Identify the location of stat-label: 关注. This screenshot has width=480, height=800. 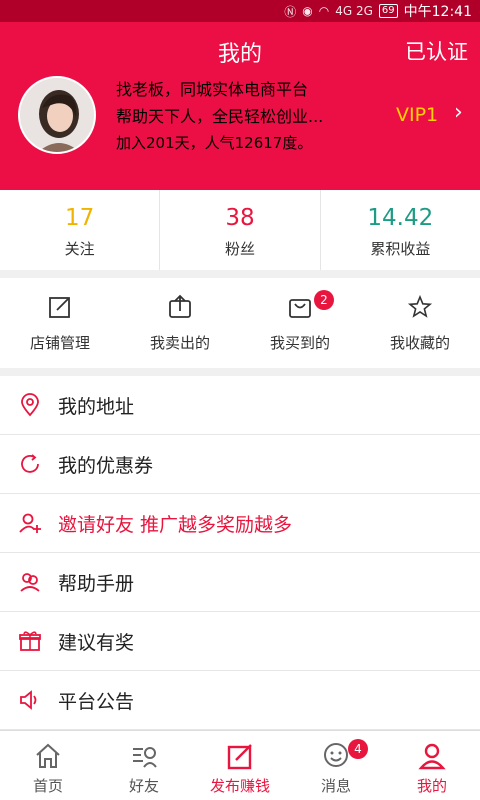
(79, 249).